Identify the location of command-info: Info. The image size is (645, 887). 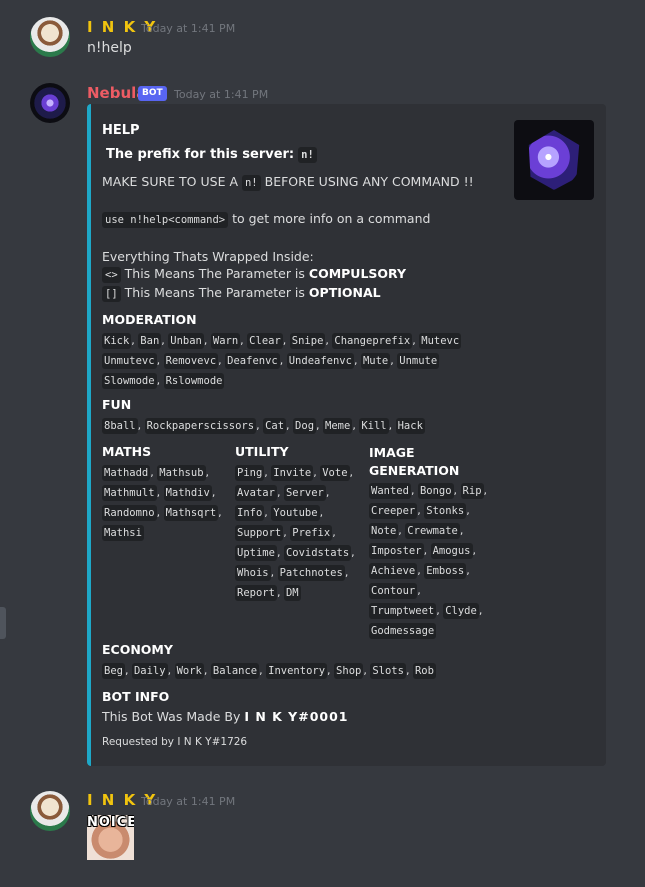
(250, 513).